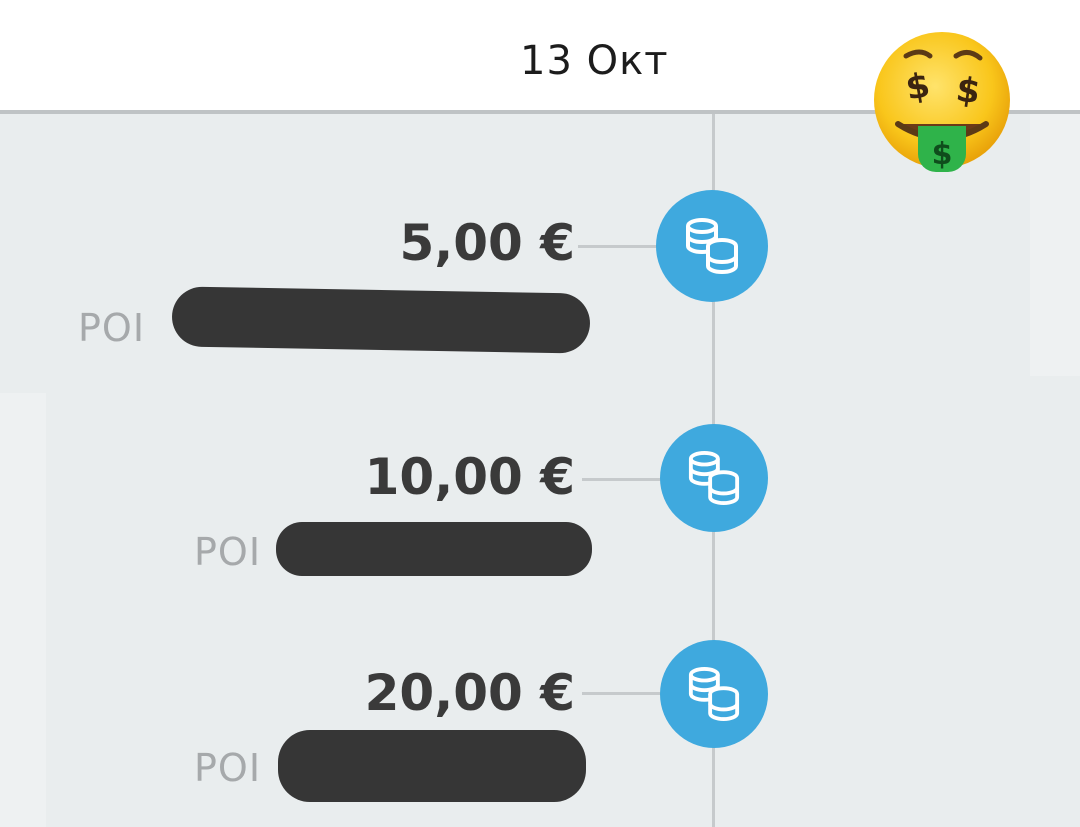  I want to click on date-header: 13 Окт, so click(594, 61).